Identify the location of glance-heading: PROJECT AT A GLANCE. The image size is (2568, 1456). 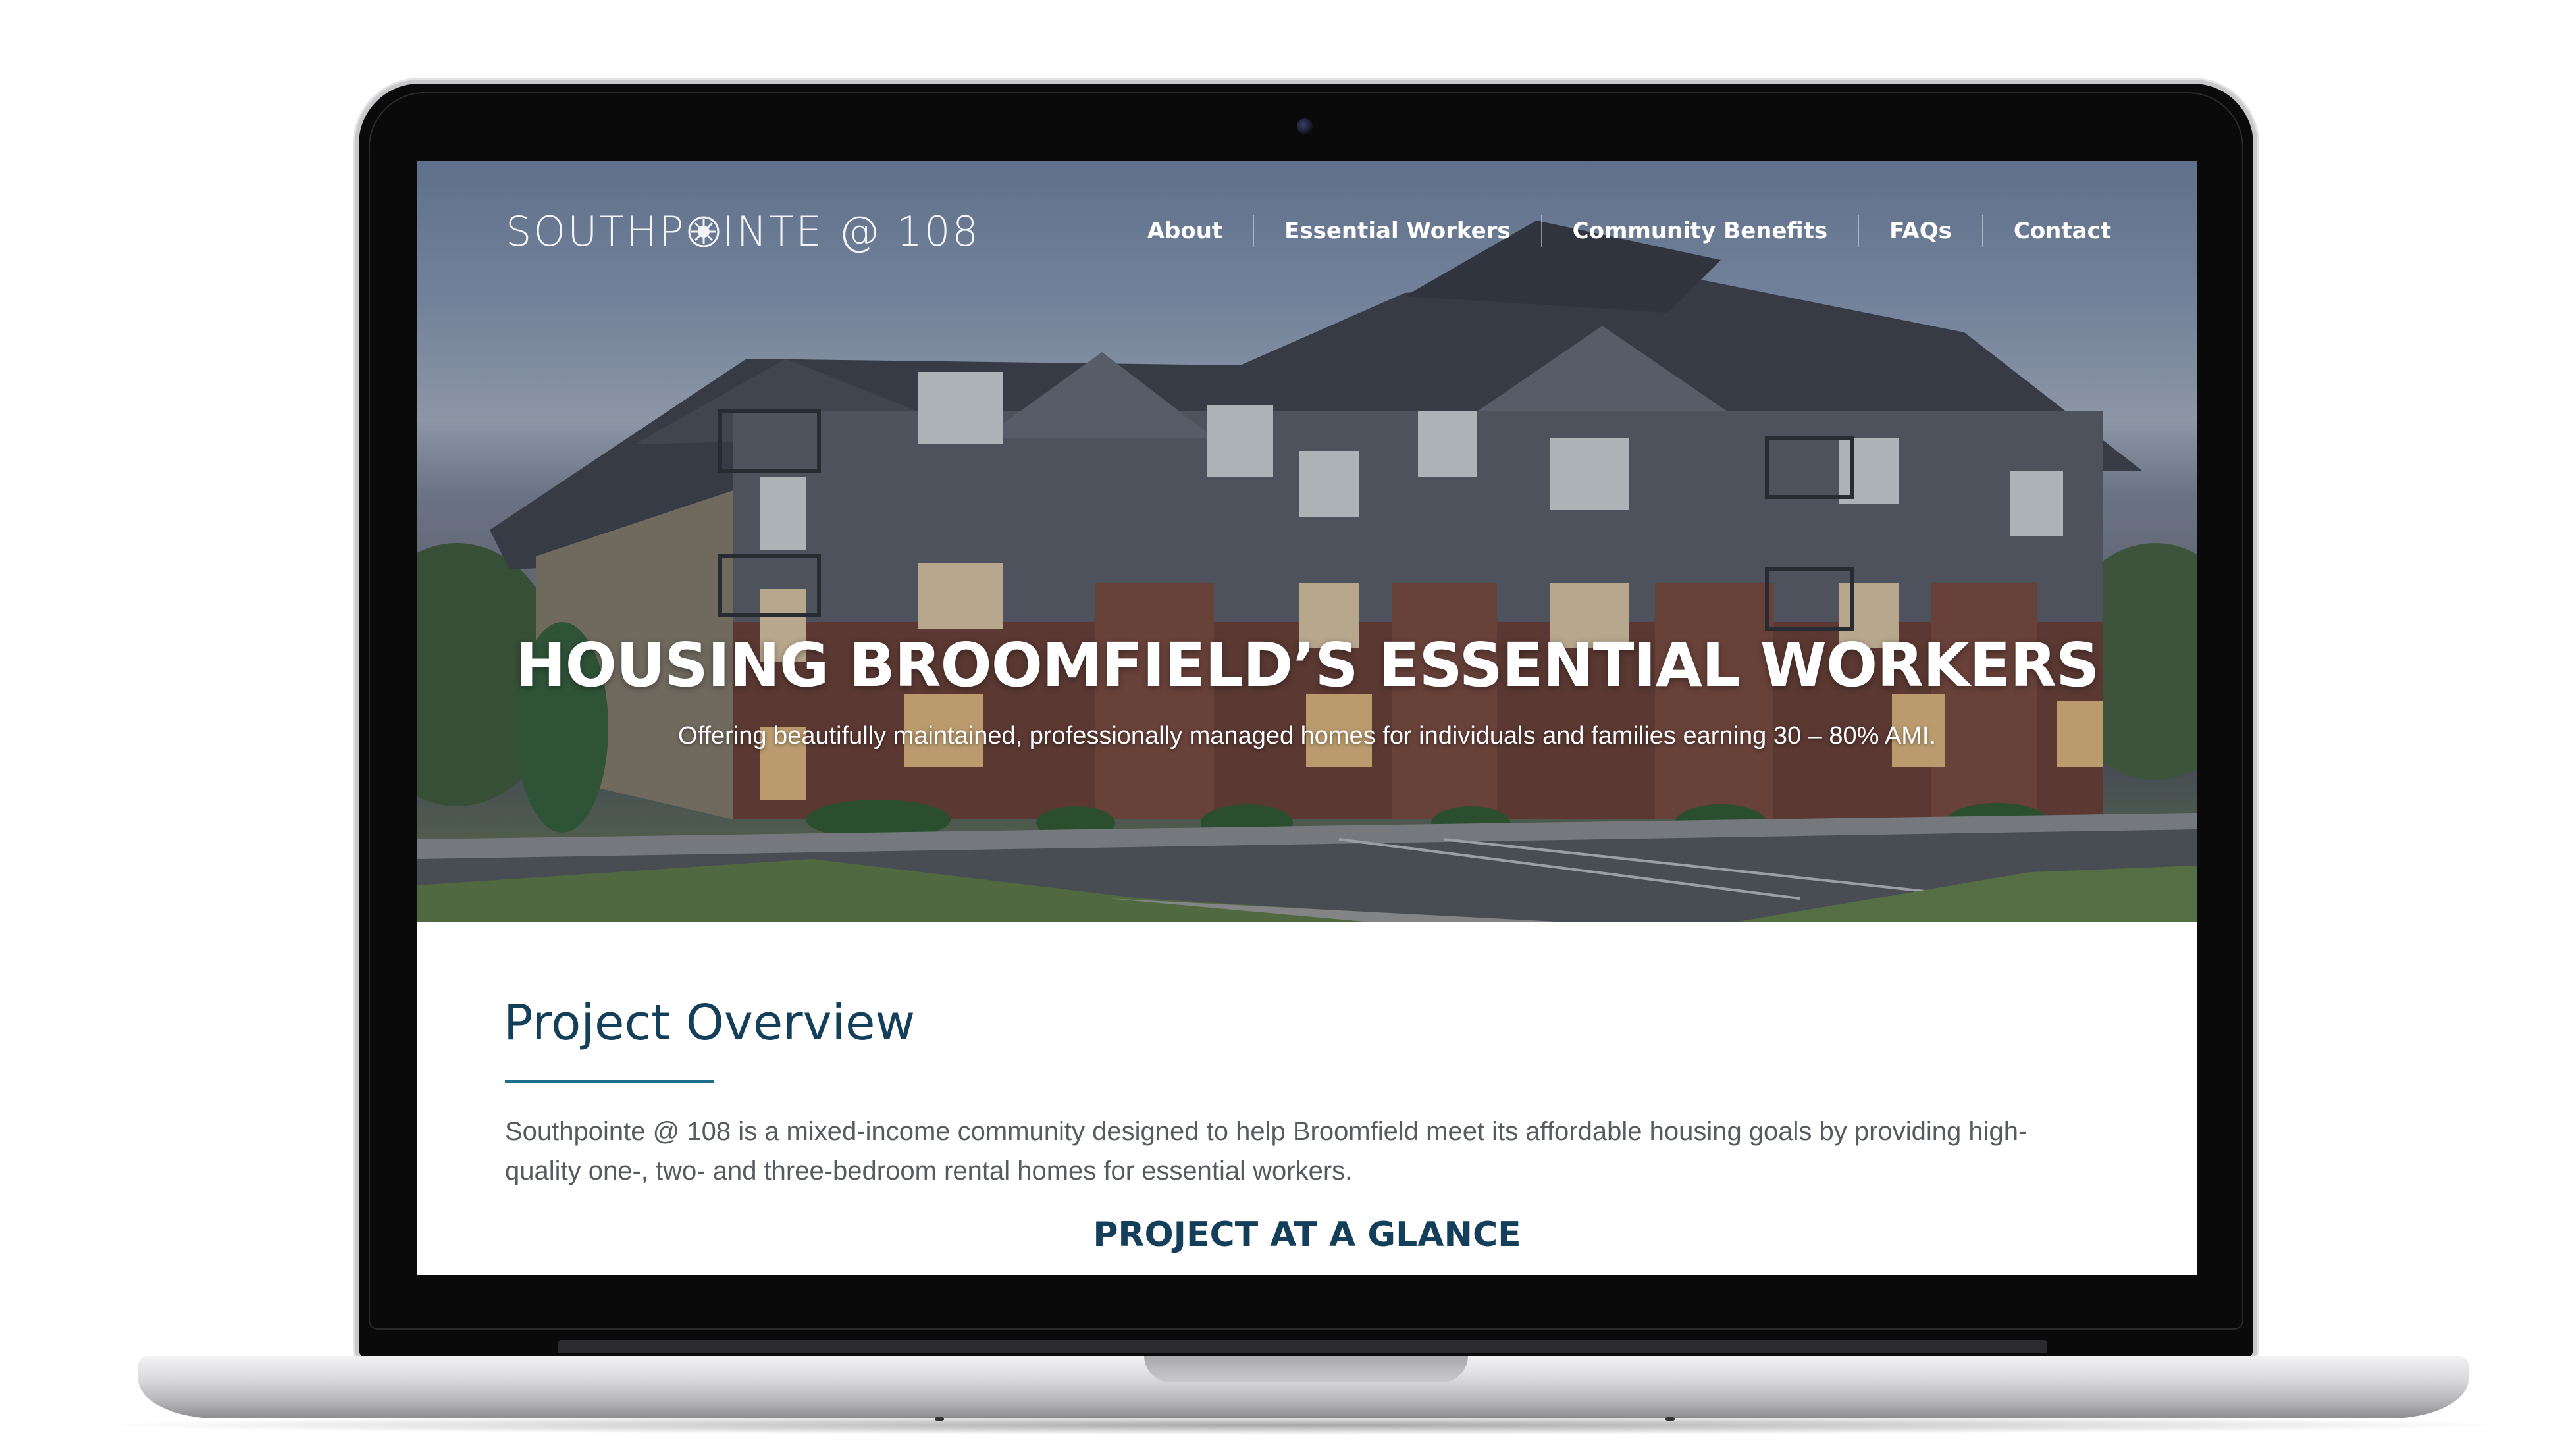
(1307, 1235).